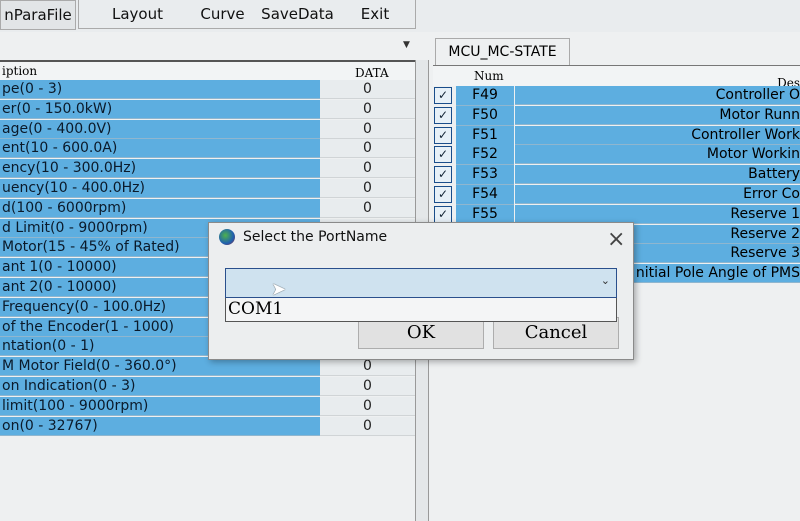 This screenshot has width=800, height=521. I want to click on chevron-down-icon: ⌄, so click(605, 280).